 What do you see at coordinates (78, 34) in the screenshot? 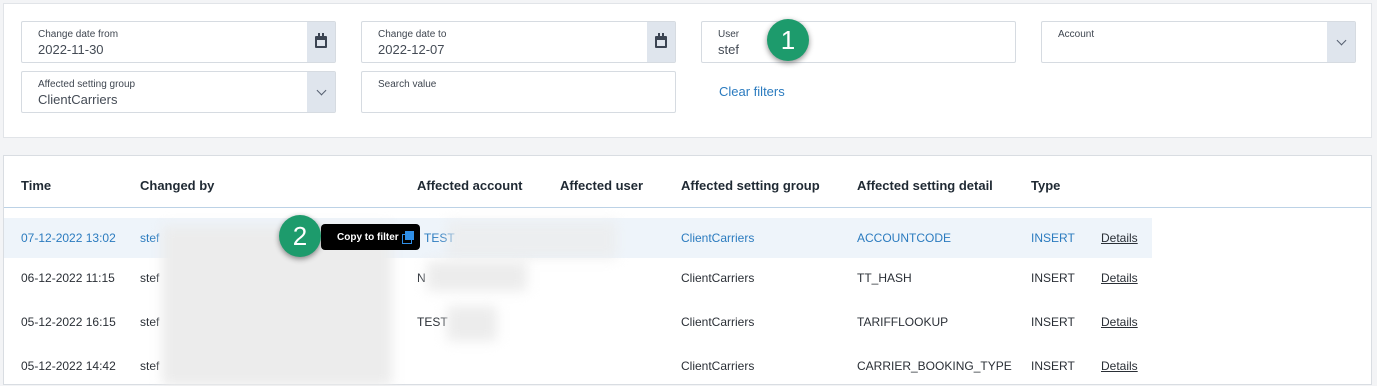
I see `field-label: Change date from` at bounding box center [78, 34].